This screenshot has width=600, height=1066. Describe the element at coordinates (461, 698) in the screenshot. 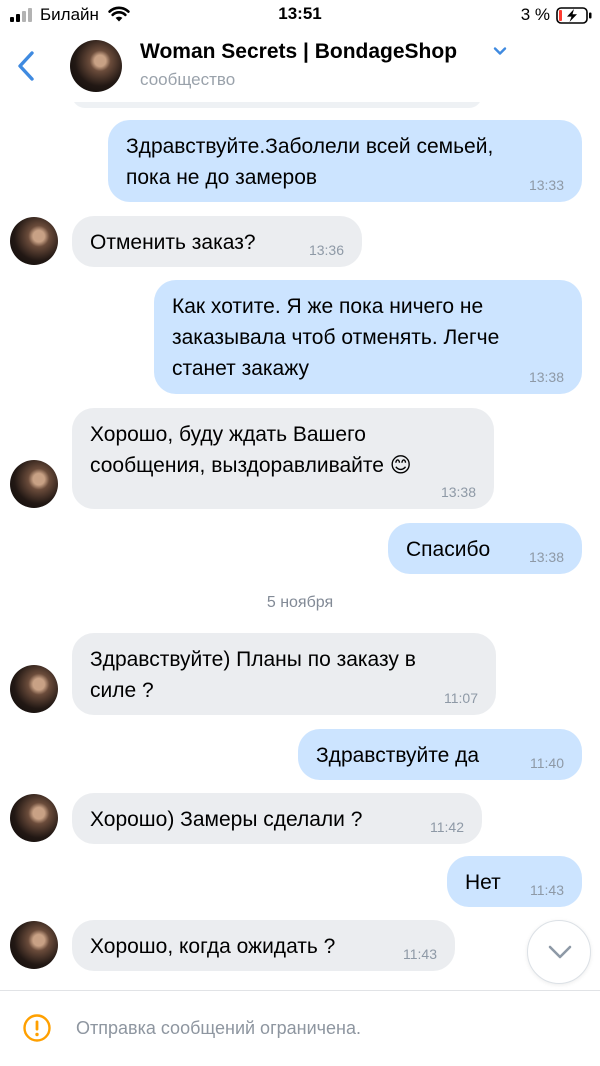

I see `message-time: 11:07` at that location.